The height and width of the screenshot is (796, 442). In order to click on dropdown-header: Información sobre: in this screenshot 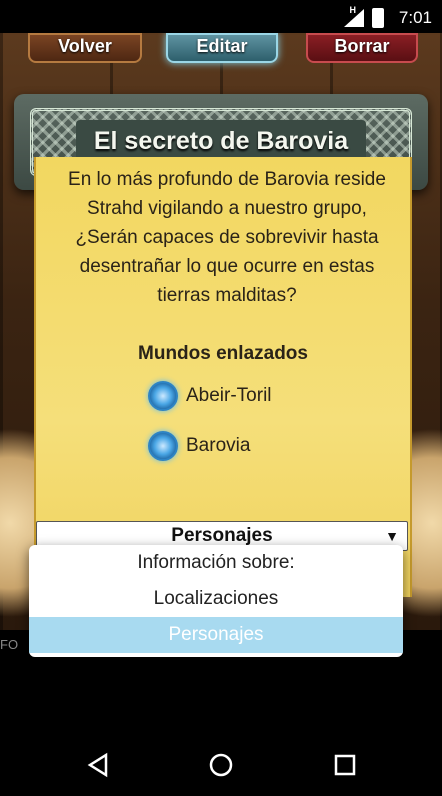, I will do `click(216, 562)`.